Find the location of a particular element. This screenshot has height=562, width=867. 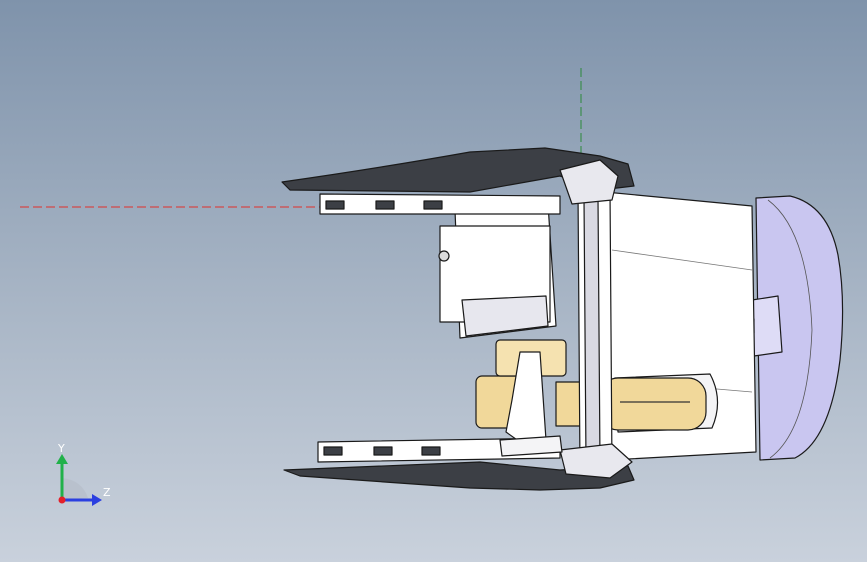

triad-y-arrow is located at coordinates (62, 459).